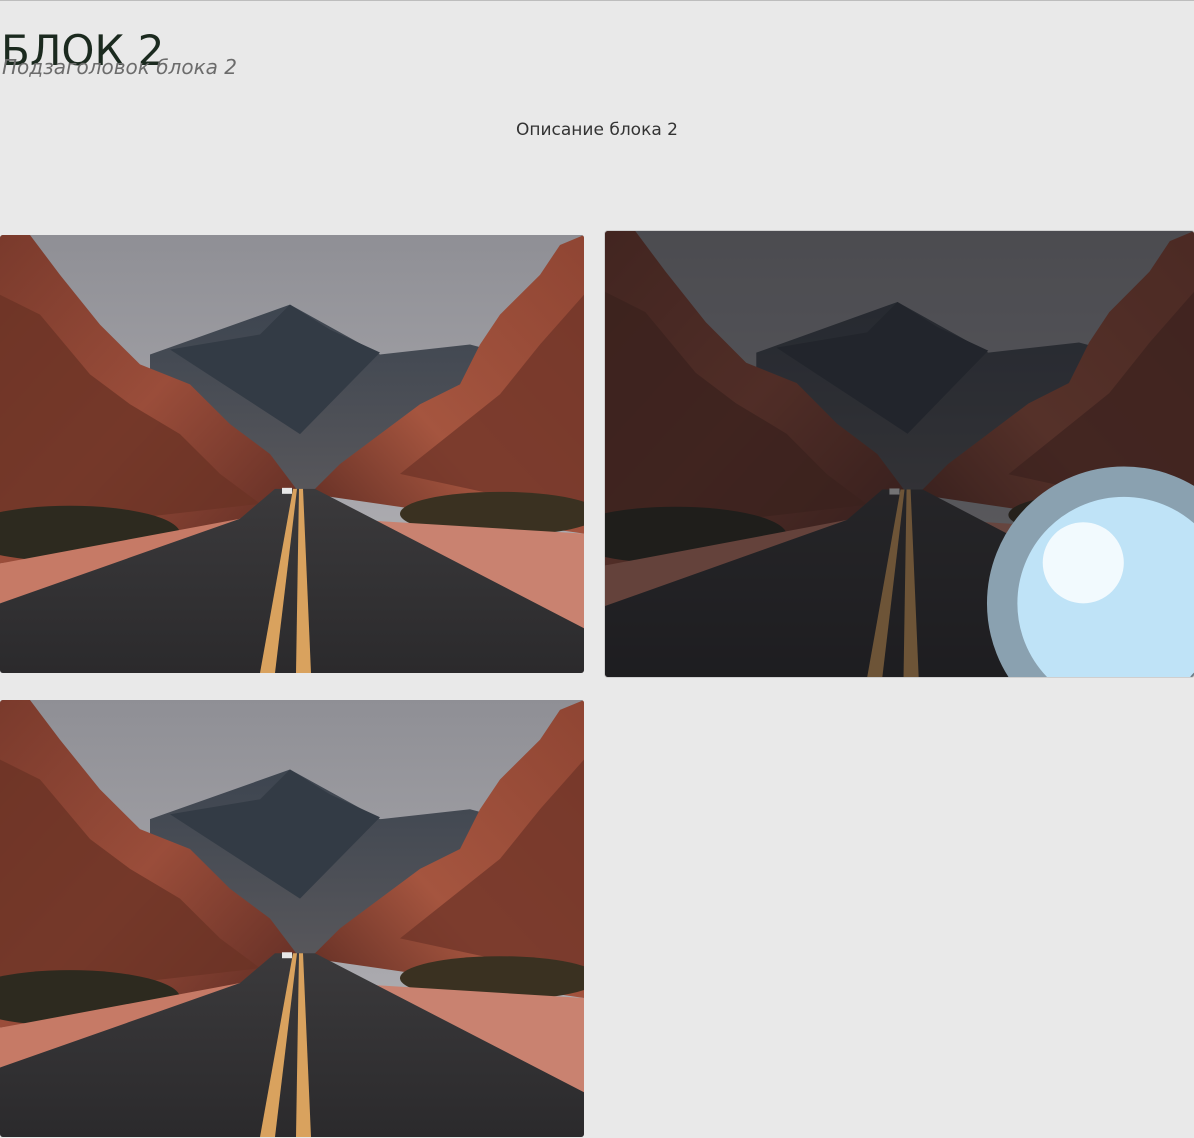 This screenshot has height=1138, width=1194. What do you see at coordinates (119, 67) in the screenshot?
I see `block-subtitle: Подзаголовок блока 2` at bounding box center [119, 67].